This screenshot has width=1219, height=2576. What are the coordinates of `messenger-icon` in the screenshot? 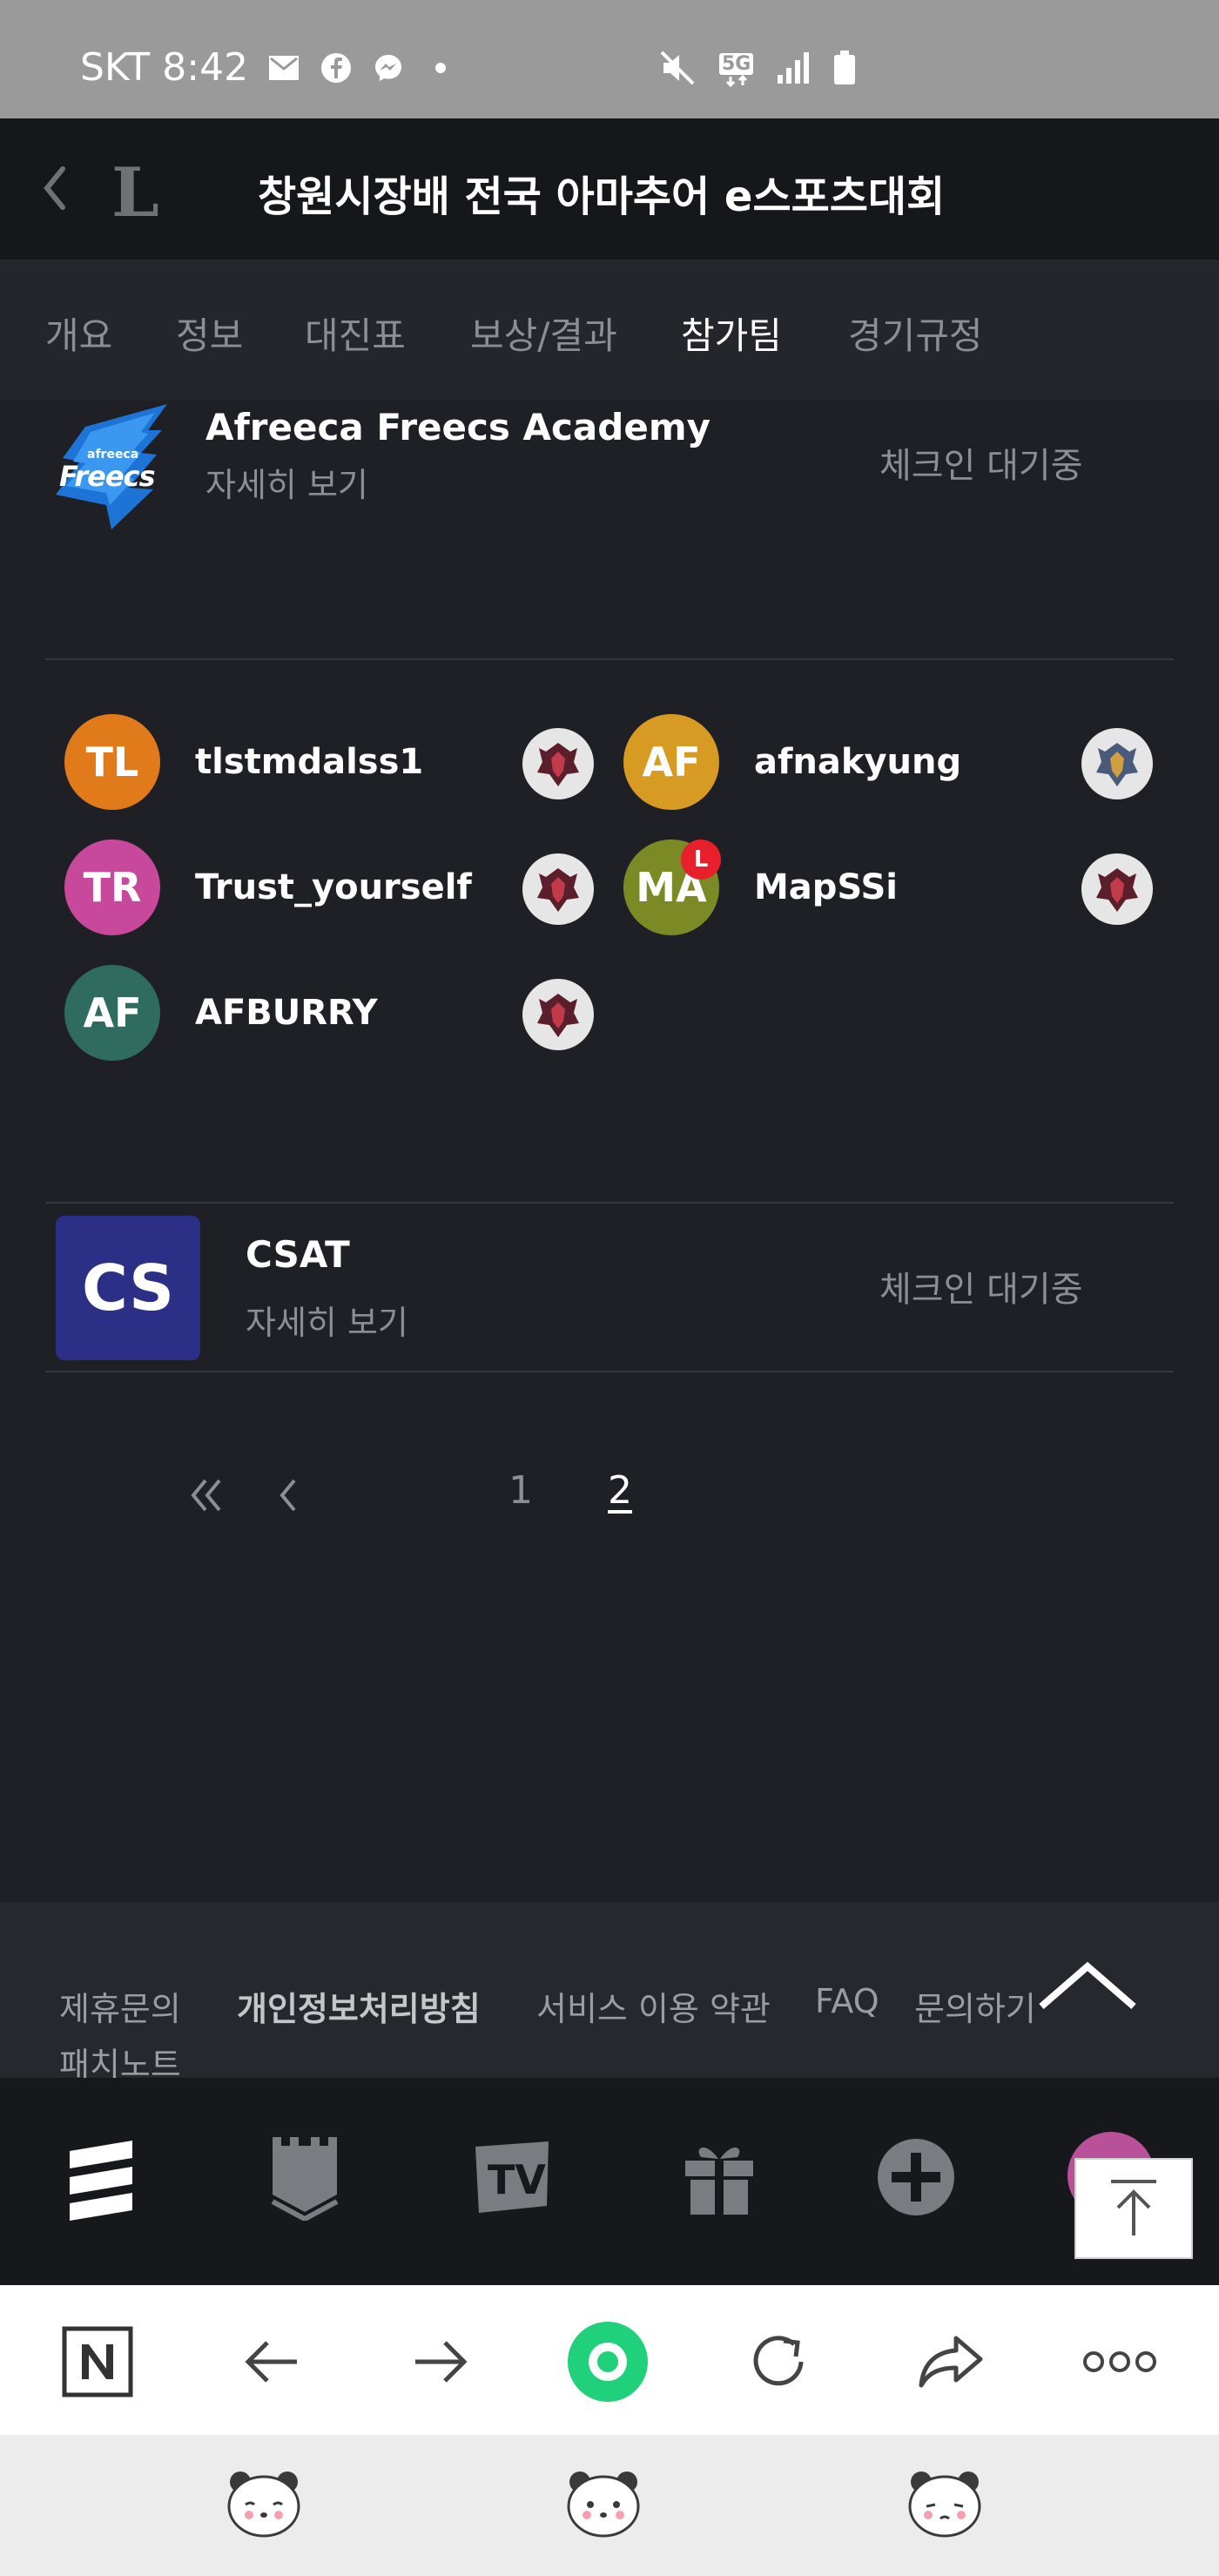 It's located at (388, 67).